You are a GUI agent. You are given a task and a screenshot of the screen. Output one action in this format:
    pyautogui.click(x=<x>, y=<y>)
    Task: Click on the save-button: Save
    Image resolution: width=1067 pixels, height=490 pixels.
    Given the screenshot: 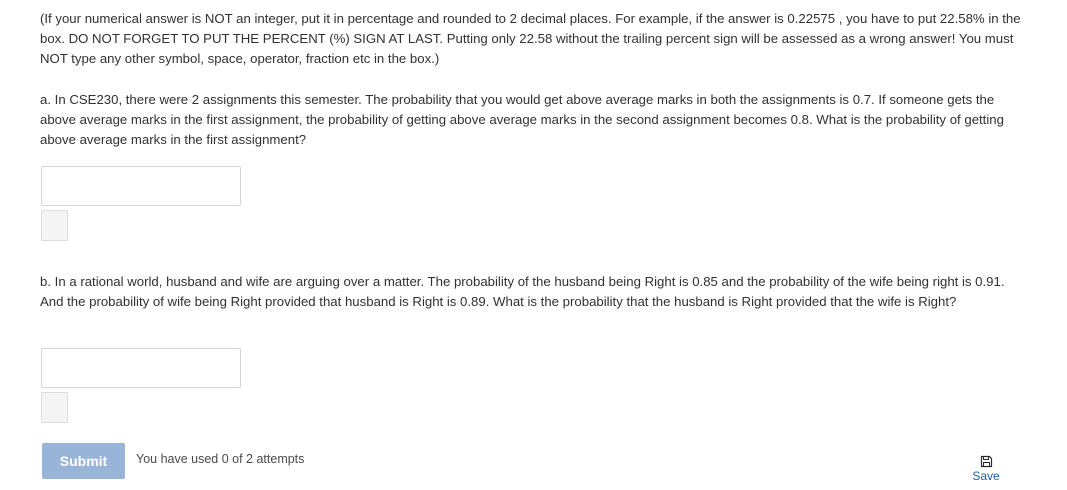 What is the action you would take?
    pyautogui.click(x=986, y=469)
    